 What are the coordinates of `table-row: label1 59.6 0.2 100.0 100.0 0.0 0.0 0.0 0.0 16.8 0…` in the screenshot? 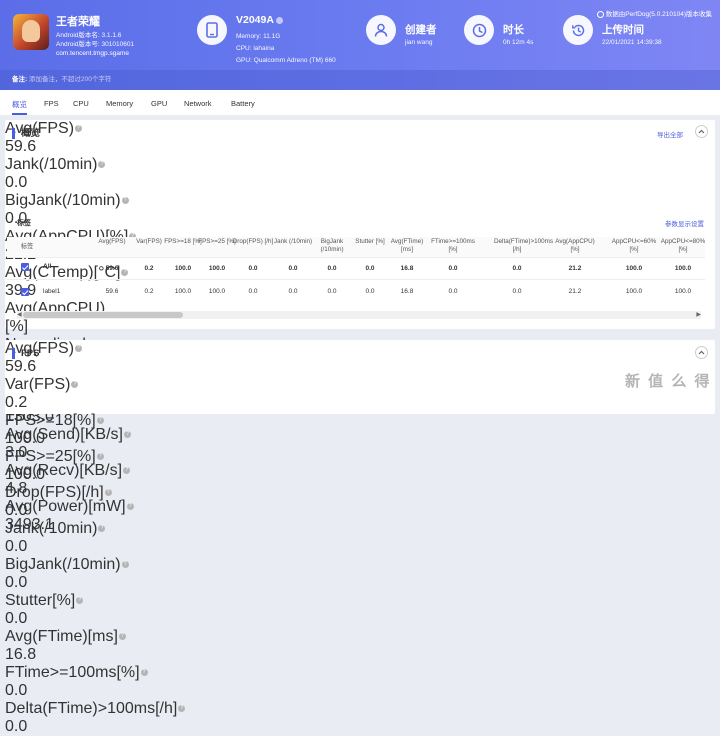 It's located at (356, 290).